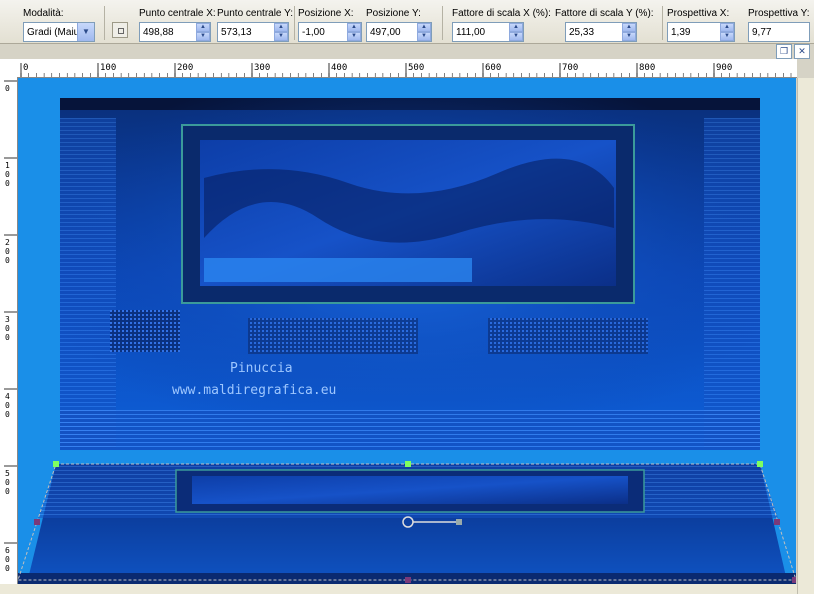 The image size is (814, 594). What do you see at coordinates (326, 13) in the screenshot?
I see `position-x-label: Posizione X:` at bounding box center [326, 13].